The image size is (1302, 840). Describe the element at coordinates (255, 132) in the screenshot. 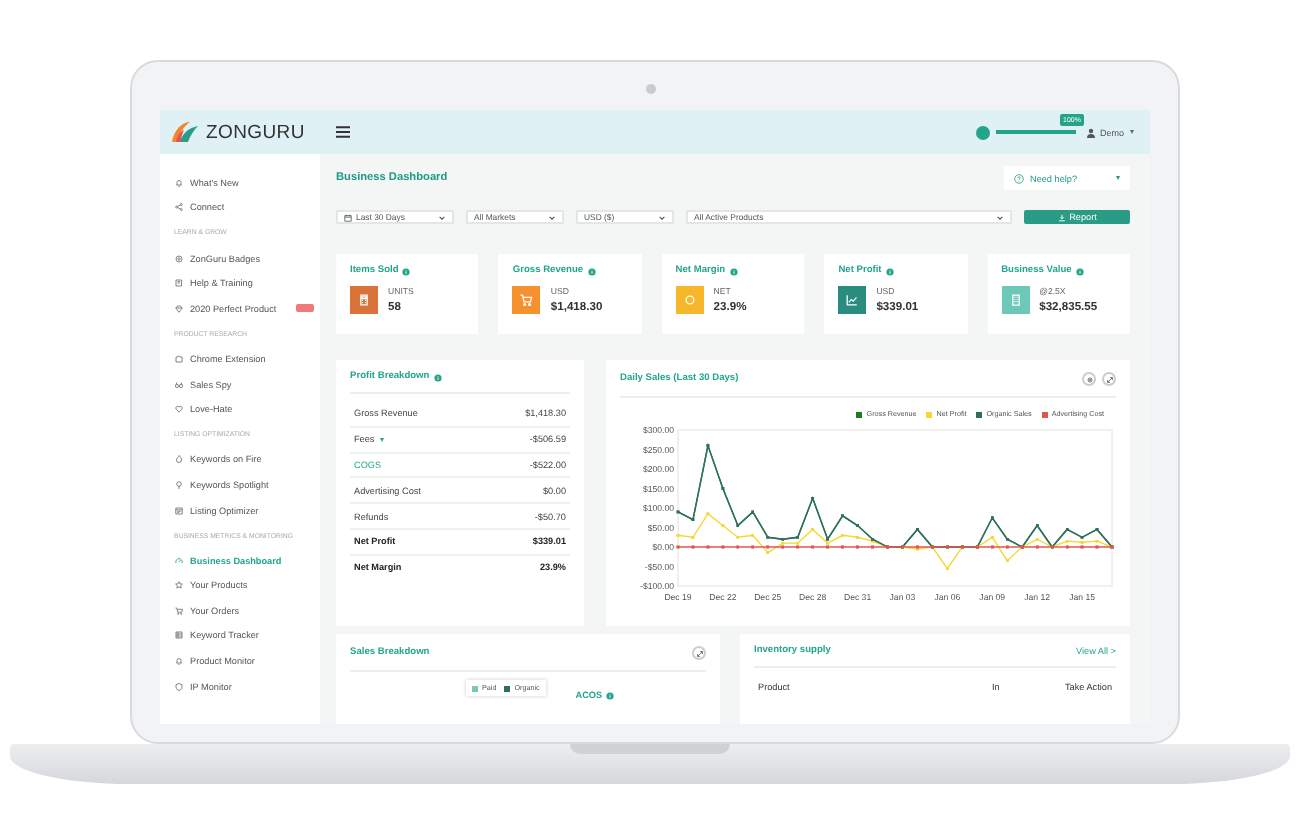

I see `logo-text: ZONGURU` at that location.